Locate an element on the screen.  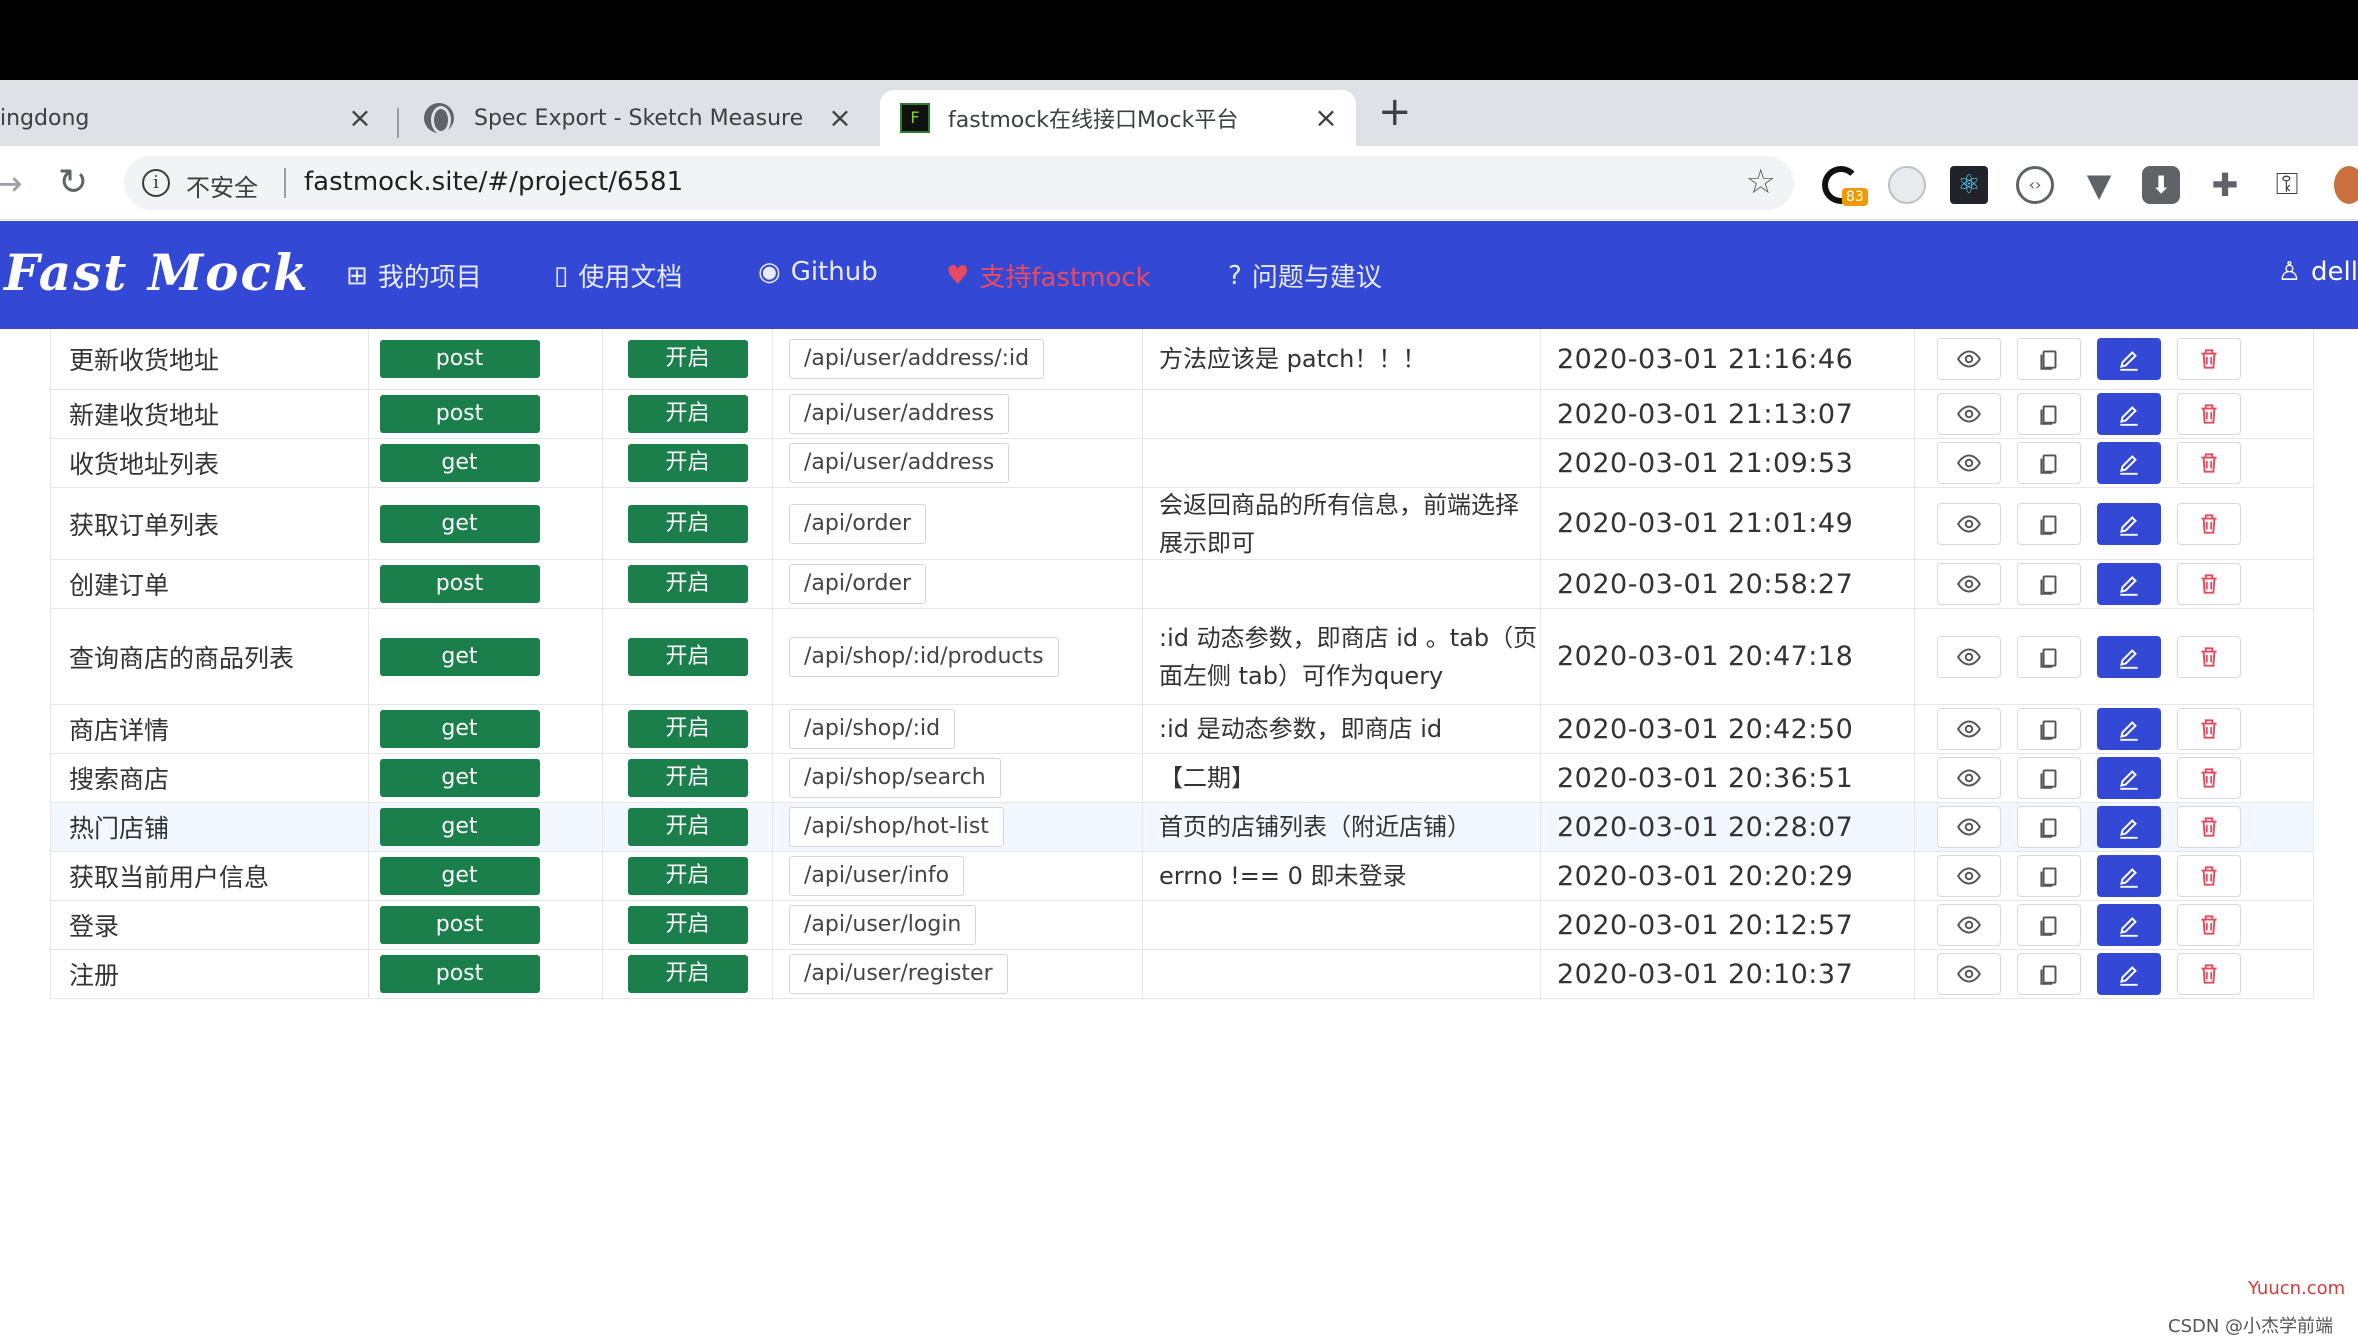
path-tag: /api/shop/:id/products is located at coordinates (924, 656).